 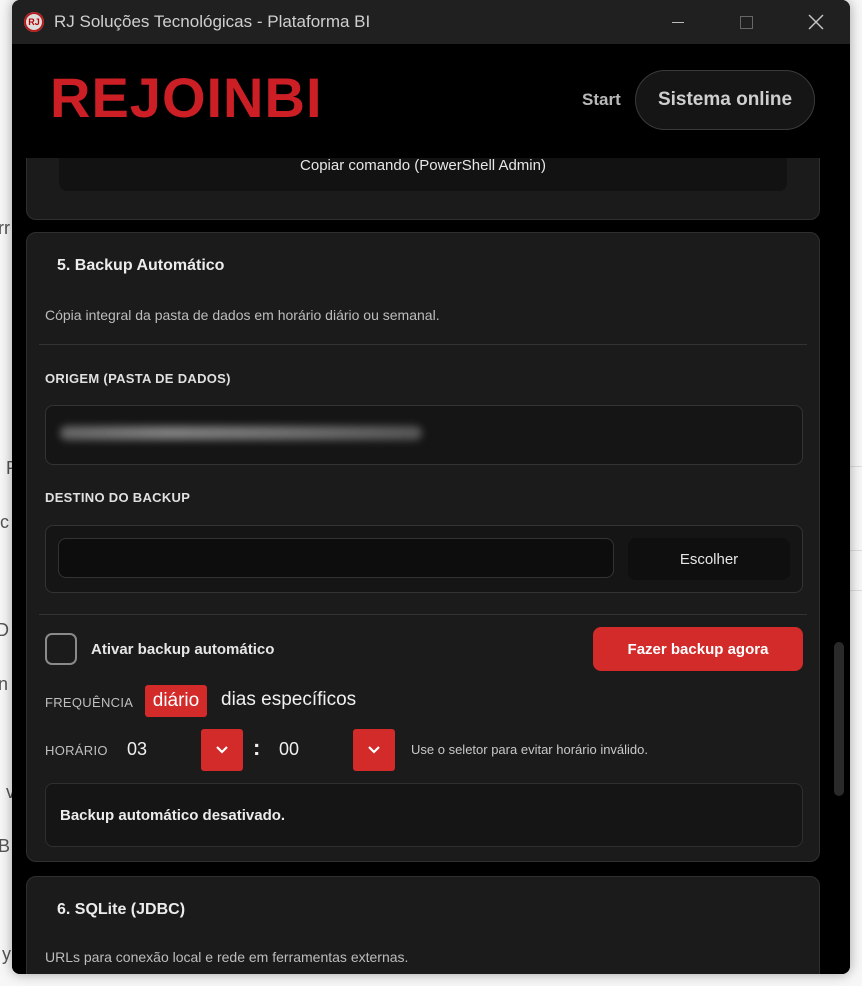 I want to click on destination-label: DESTINO DO BACKUP, so click(x=118, y=497).